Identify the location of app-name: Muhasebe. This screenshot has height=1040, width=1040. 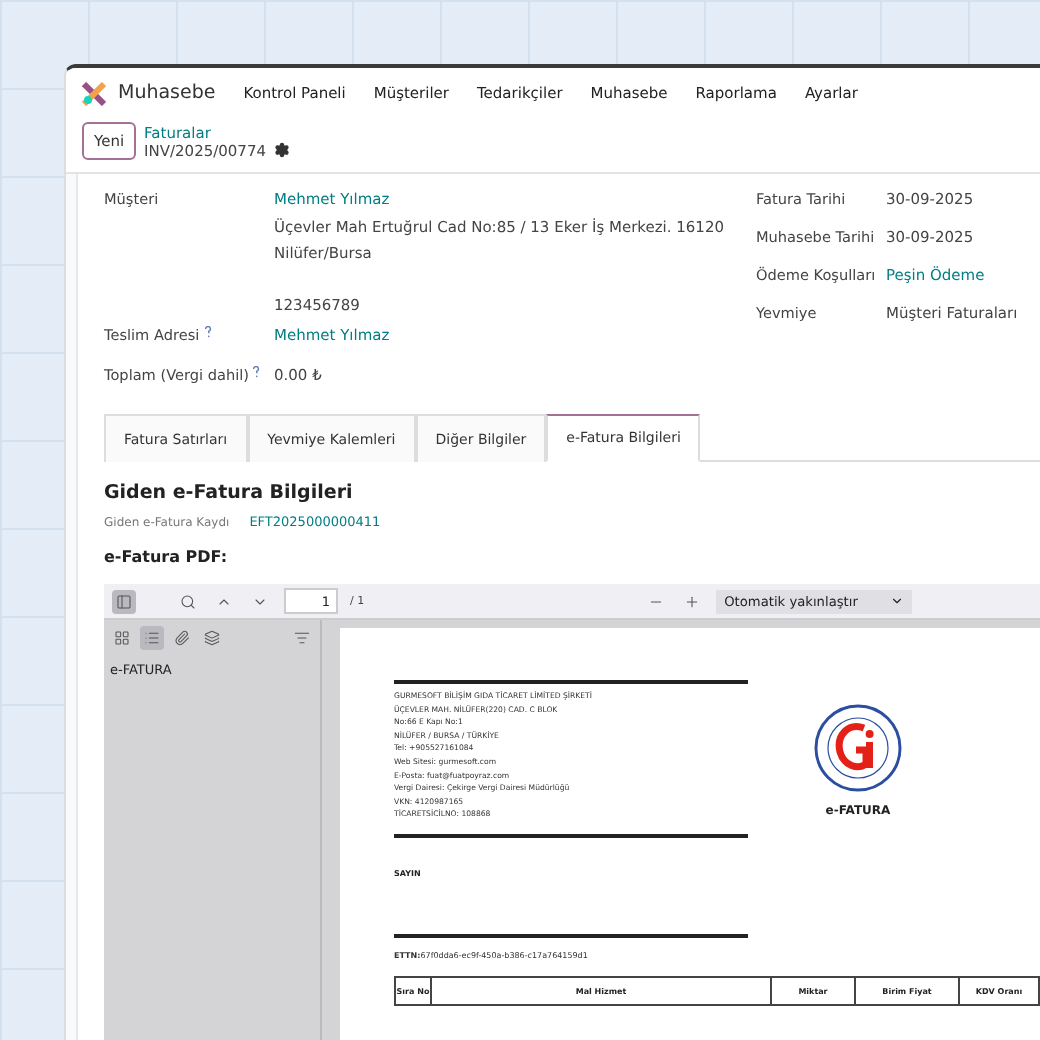
(167, 93).